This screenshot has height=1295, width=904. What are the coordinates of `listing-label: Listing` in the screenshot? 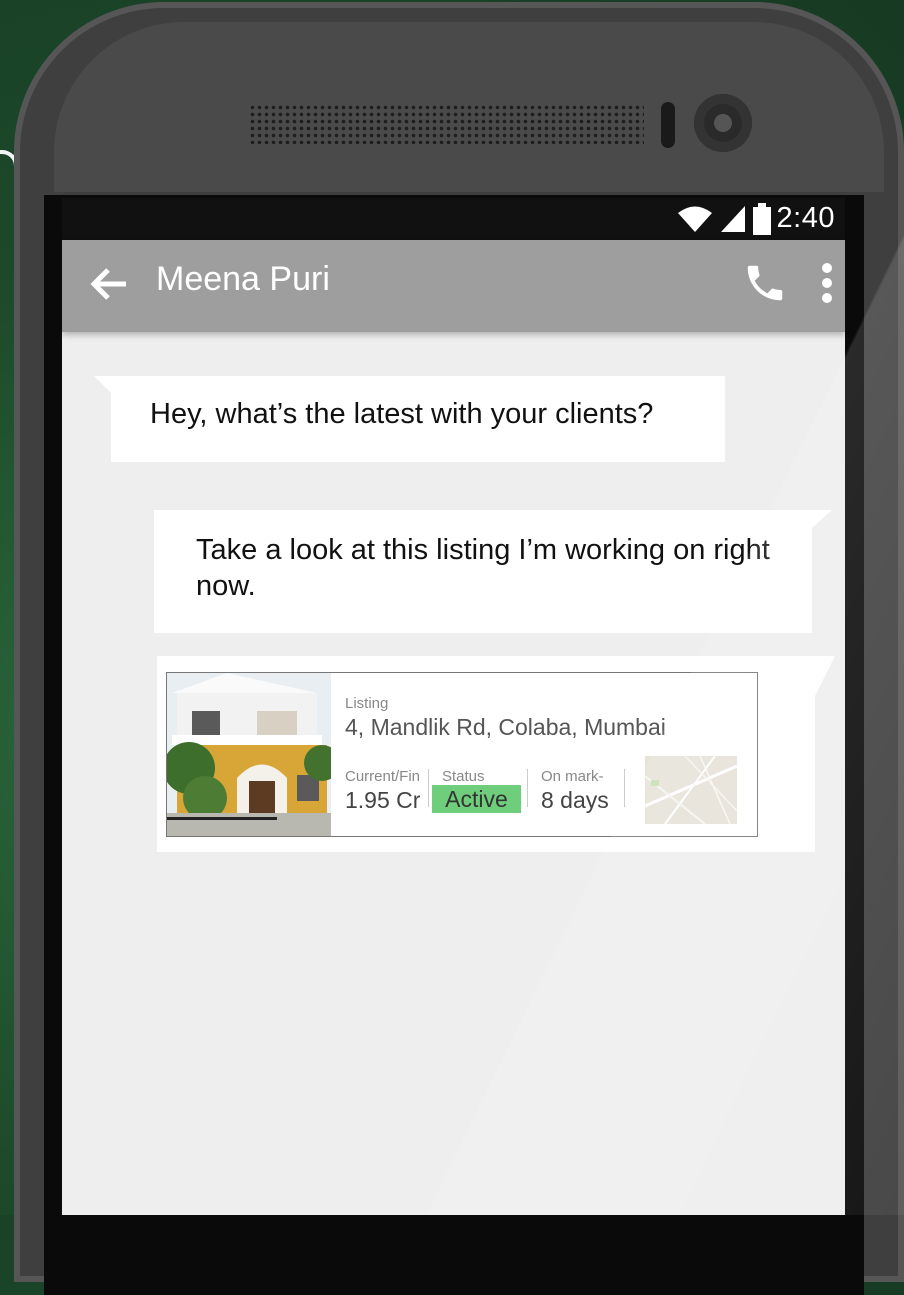 It's located at (367, 703).